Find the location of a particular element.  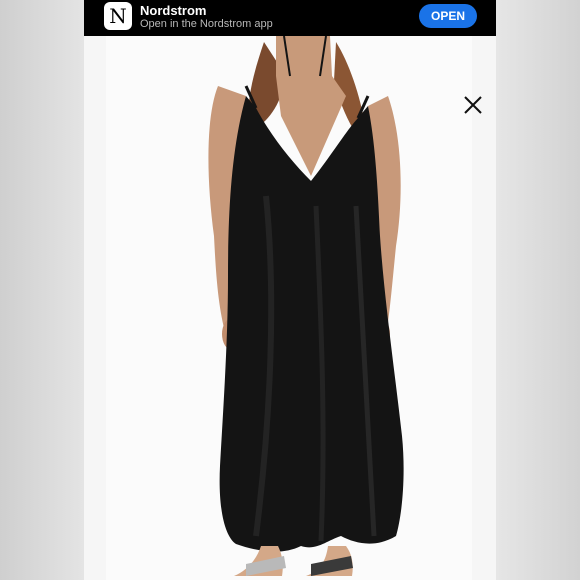

close-icon is located at coordinates (473, 105).